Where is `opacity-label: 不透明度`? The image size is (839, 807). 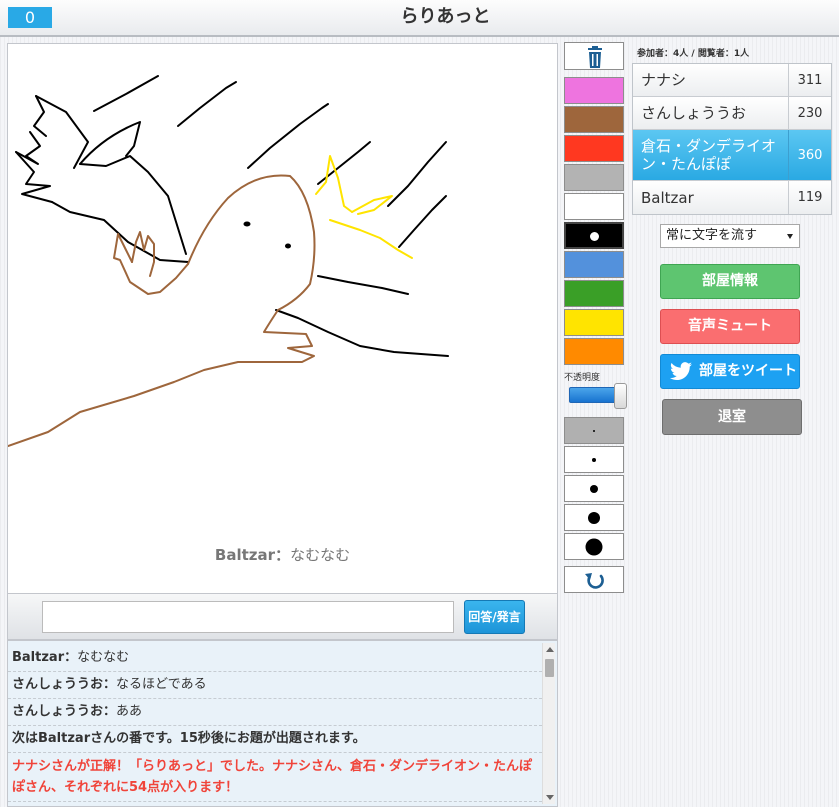
opacity-label: 不透明度 is located at coordinates (582, 378).